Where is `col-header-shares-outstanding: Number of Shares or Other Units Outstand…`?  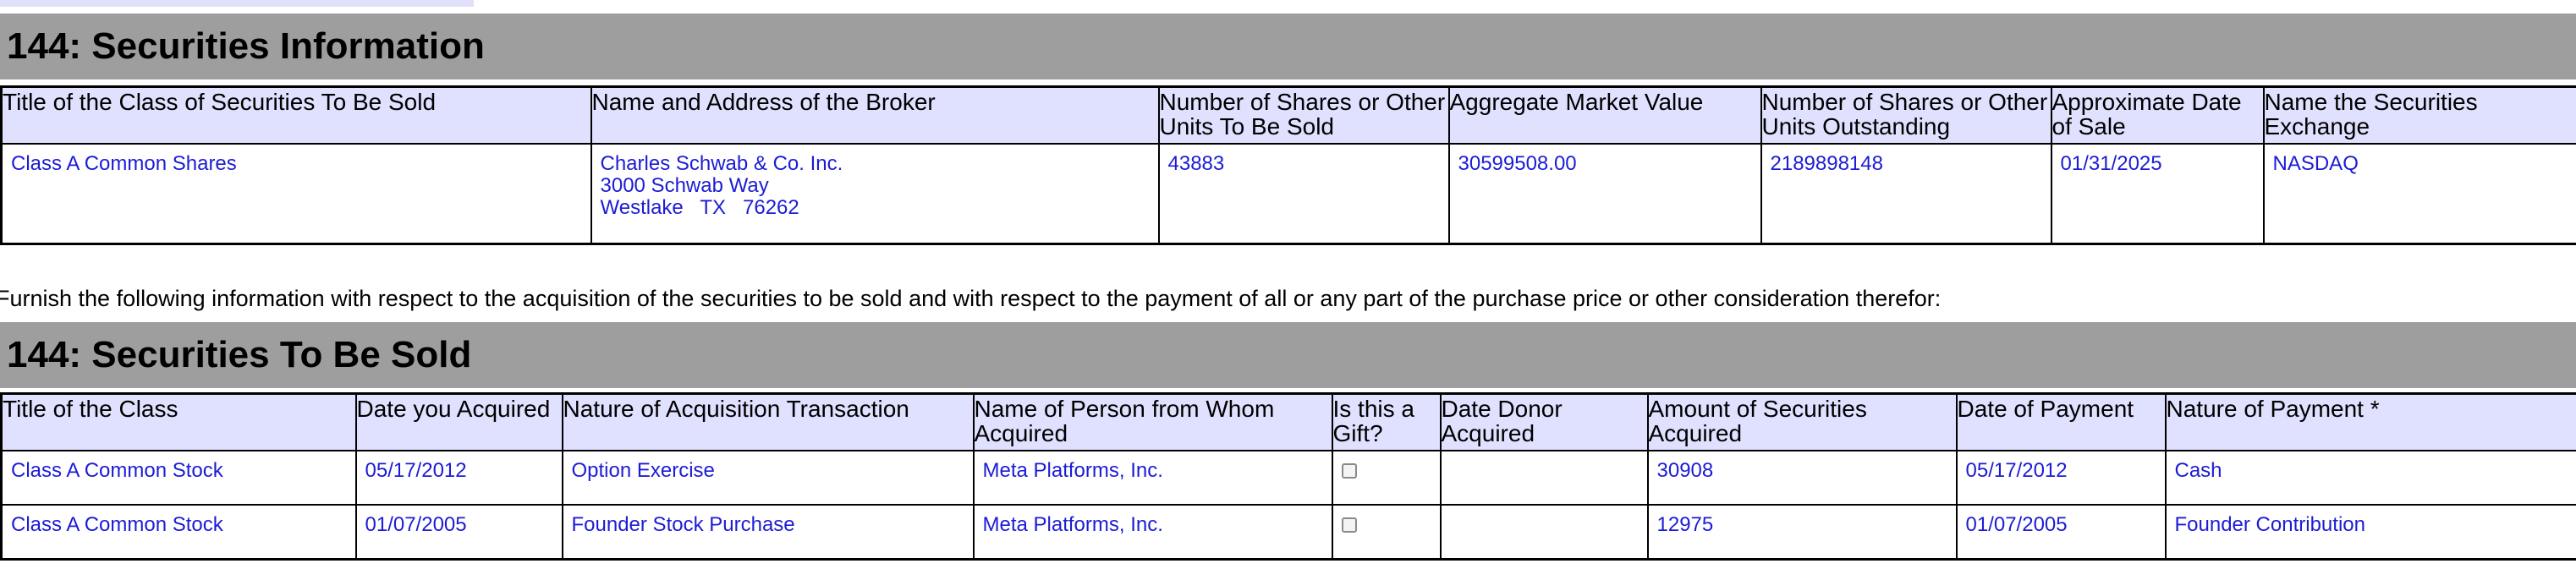
col-header-shares-outstanding: Number of Shares or Other Units Outstand… is located at coordinates (1906, 115).